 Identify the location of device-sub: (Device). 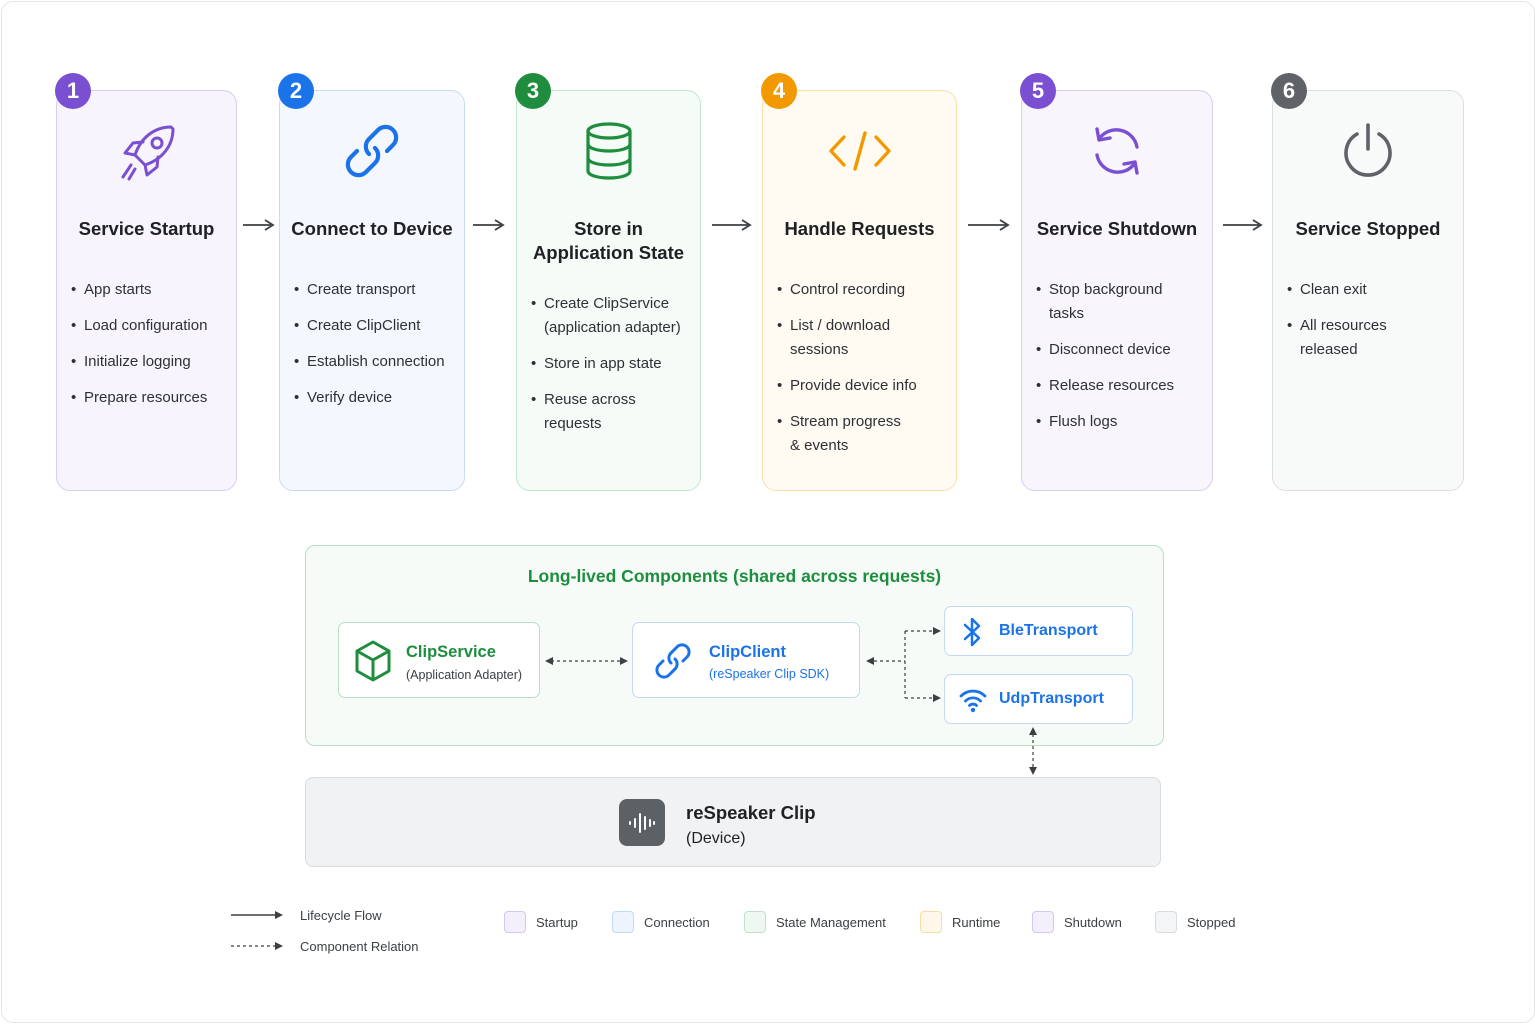
(716, 838).